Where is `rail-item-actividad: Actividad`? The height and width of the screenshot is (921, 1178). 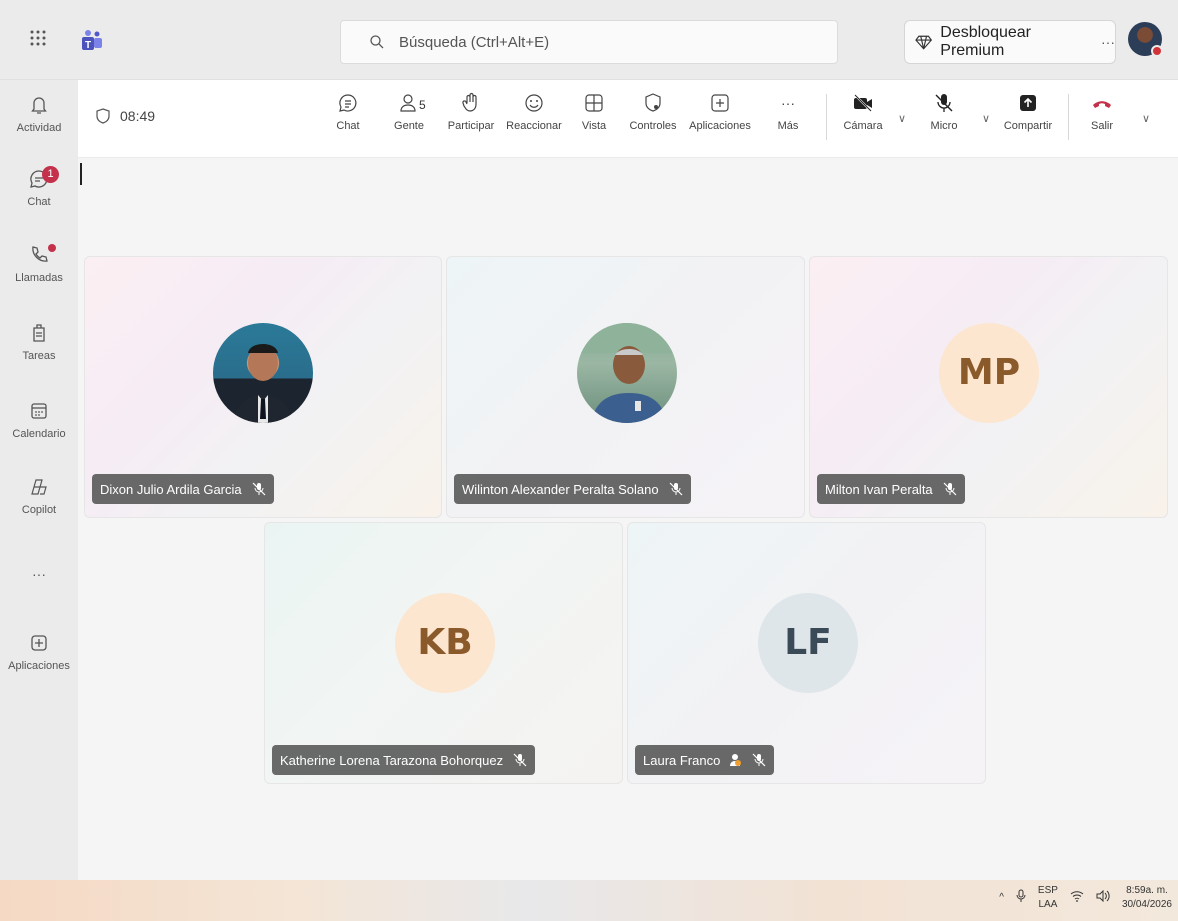
rail-item-actividad: Actividad is located at coordinates (39, 114).